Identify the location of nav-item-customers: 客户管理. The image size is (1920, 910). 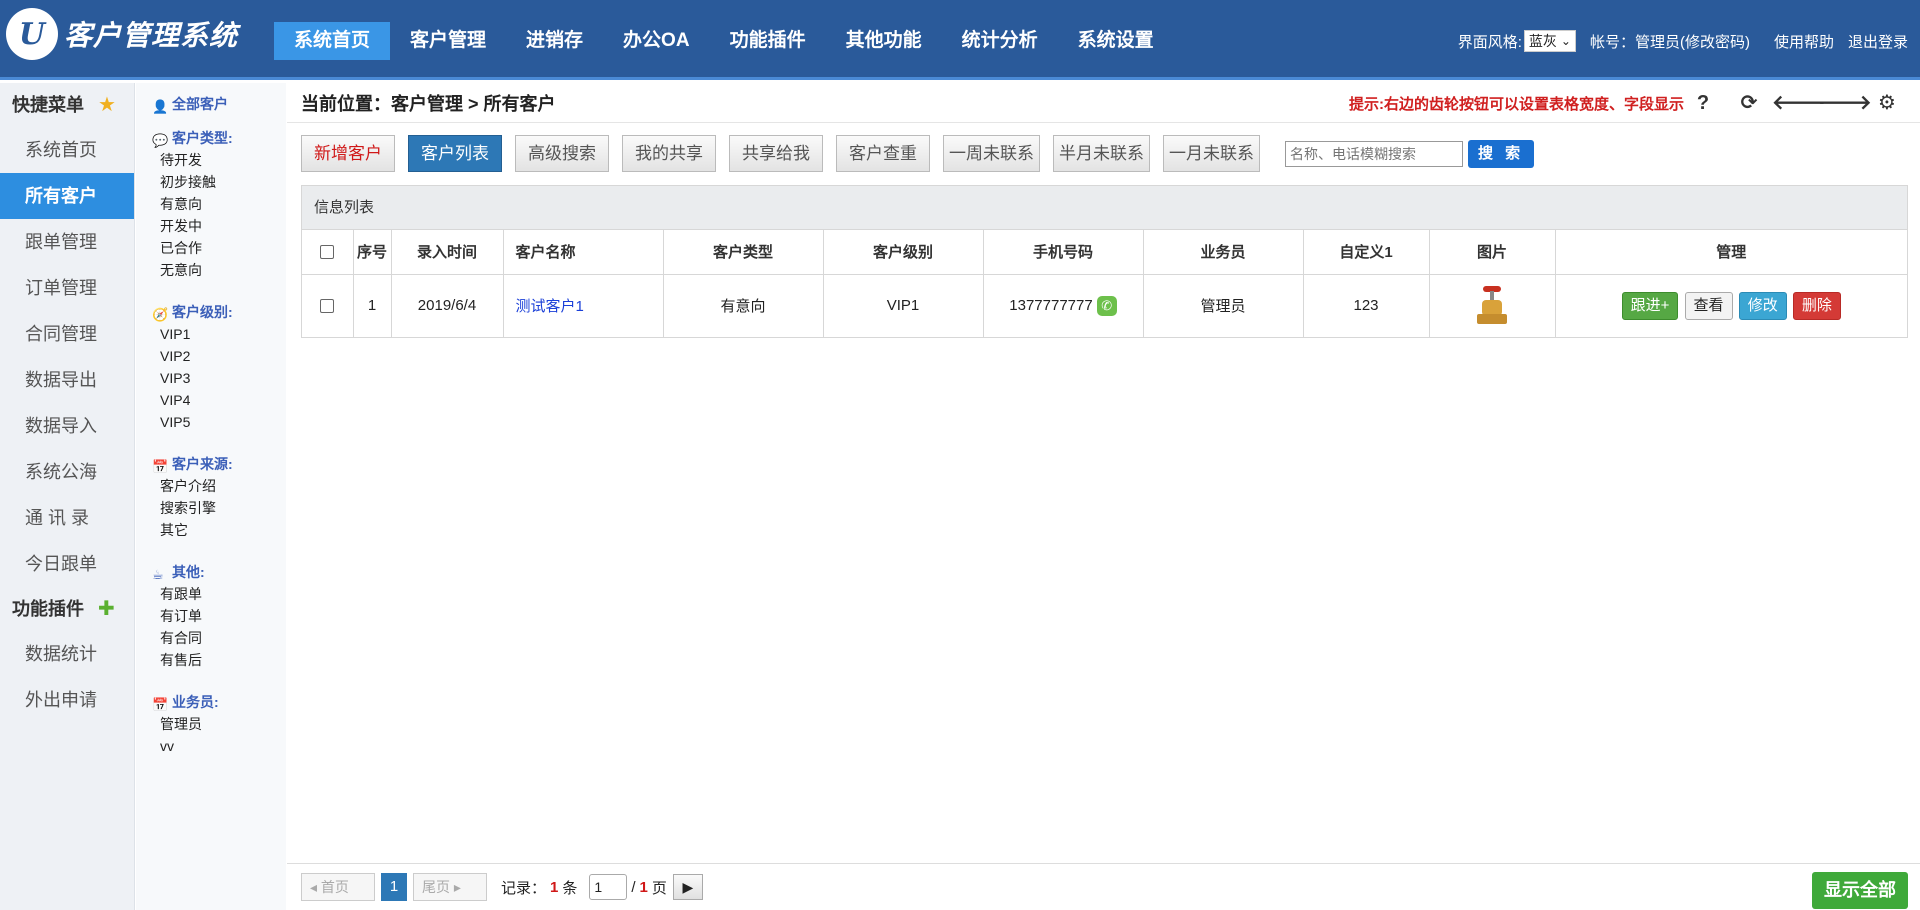
(448, 41).